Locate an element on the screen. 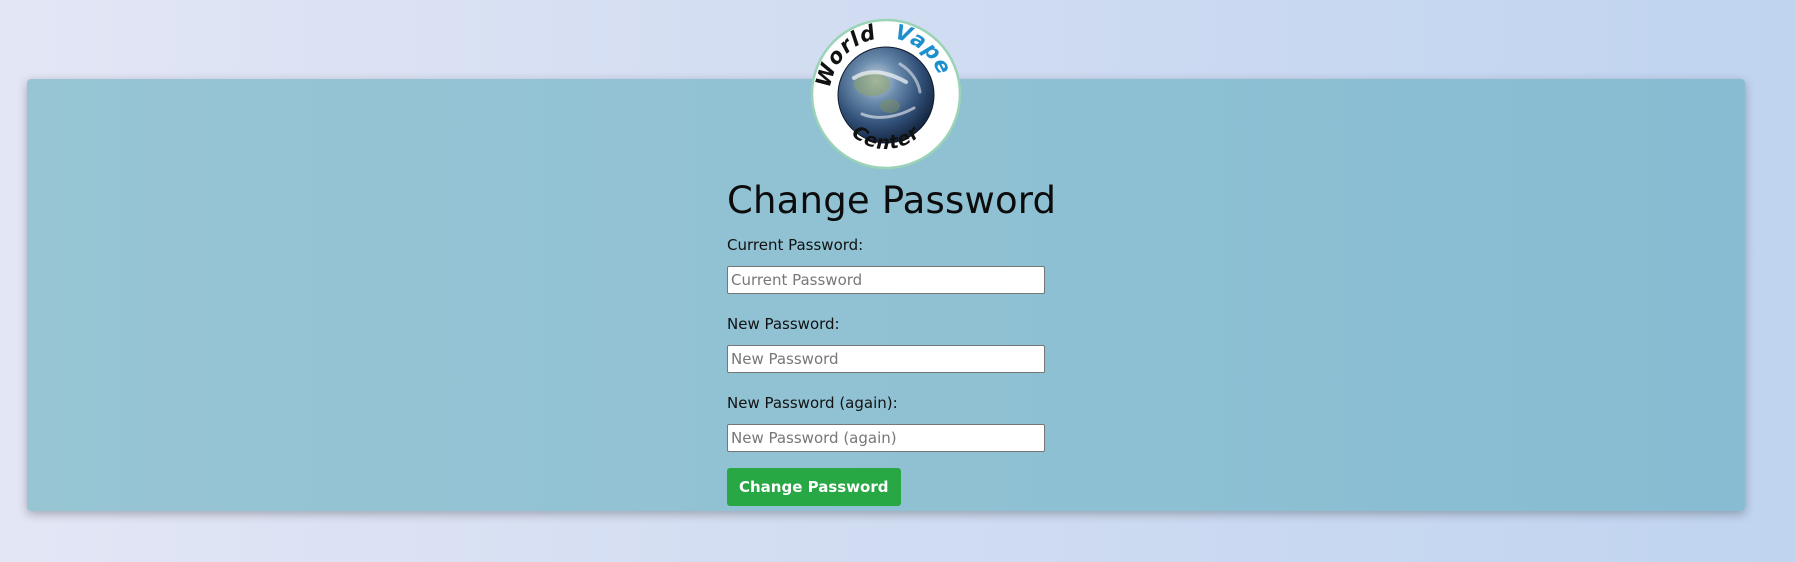 The width and height of the screenshot is (1795, 562). new-password-input is located at coordinates (886, 359).